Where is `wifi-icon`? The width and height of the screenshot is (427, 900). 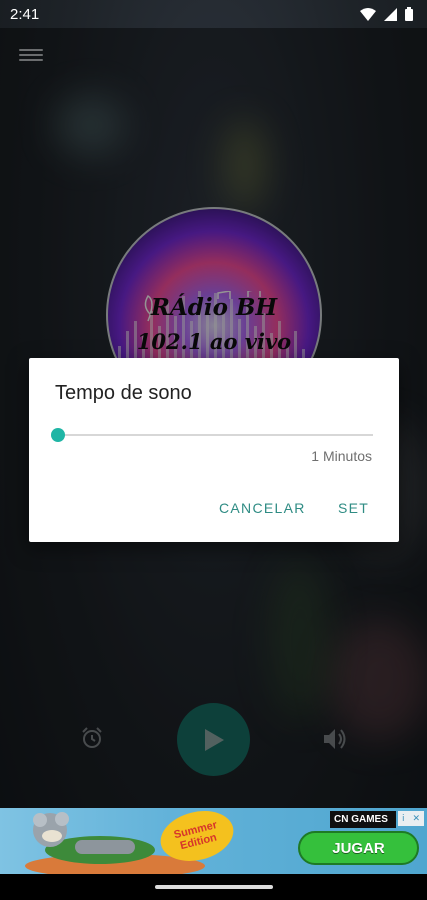 wifi-icon is located at coordinates (368, 14).